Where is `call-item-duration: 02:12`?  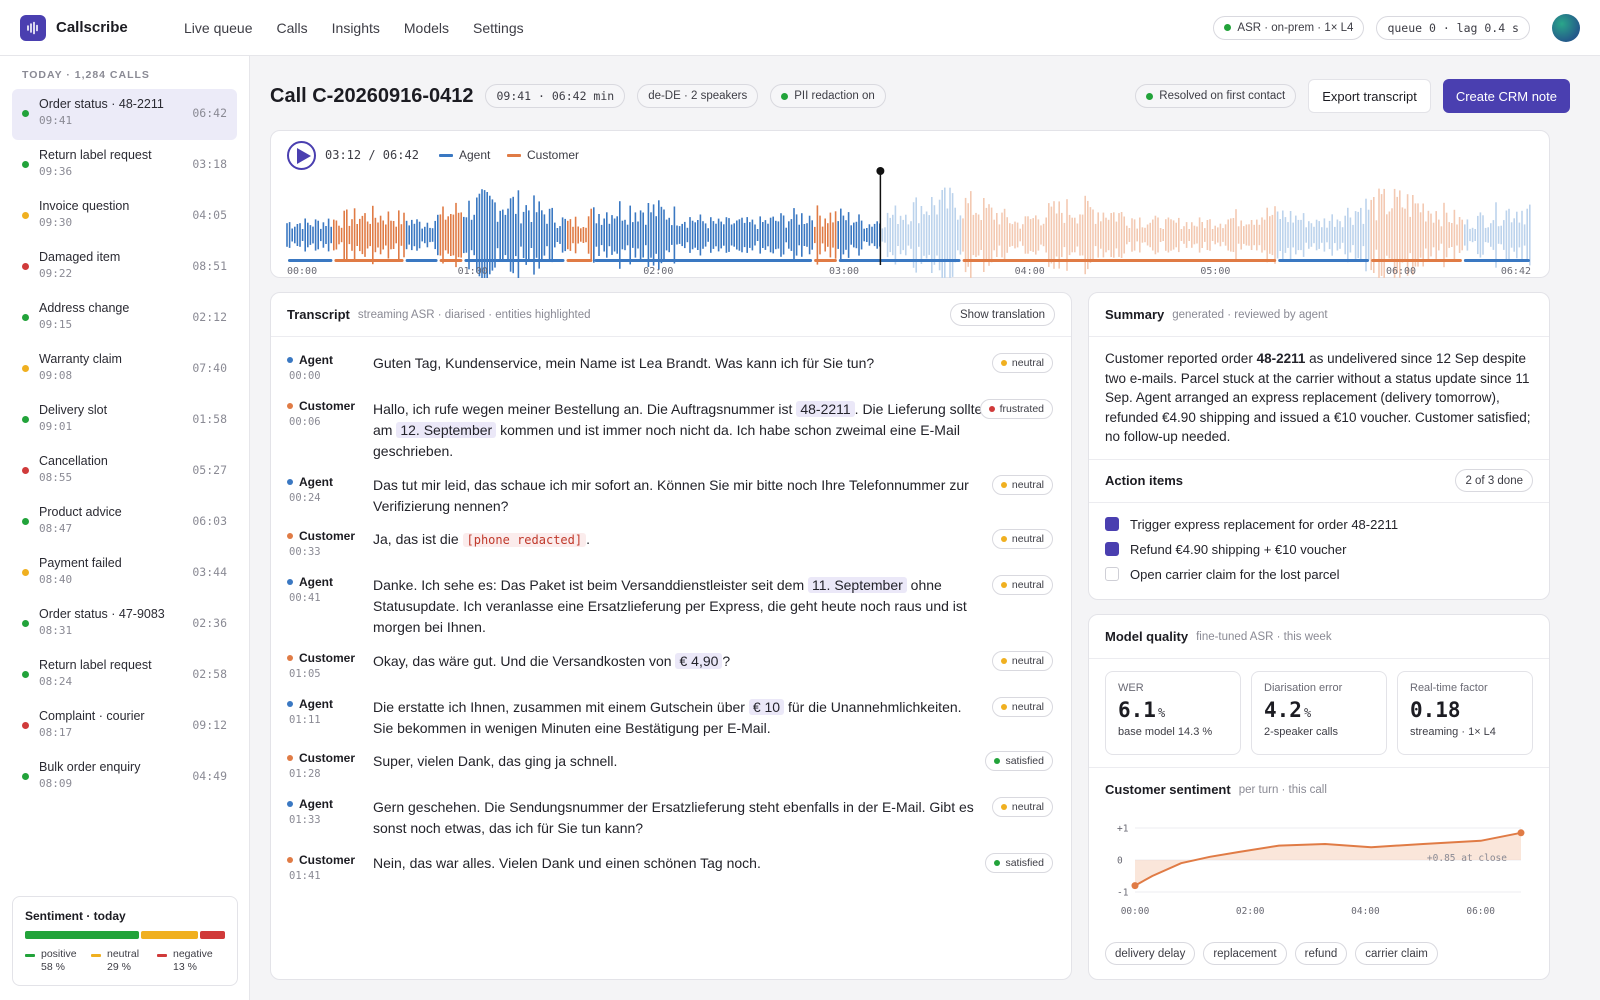 call-item-duration: 02:12 is located at coordinates (209, 317).